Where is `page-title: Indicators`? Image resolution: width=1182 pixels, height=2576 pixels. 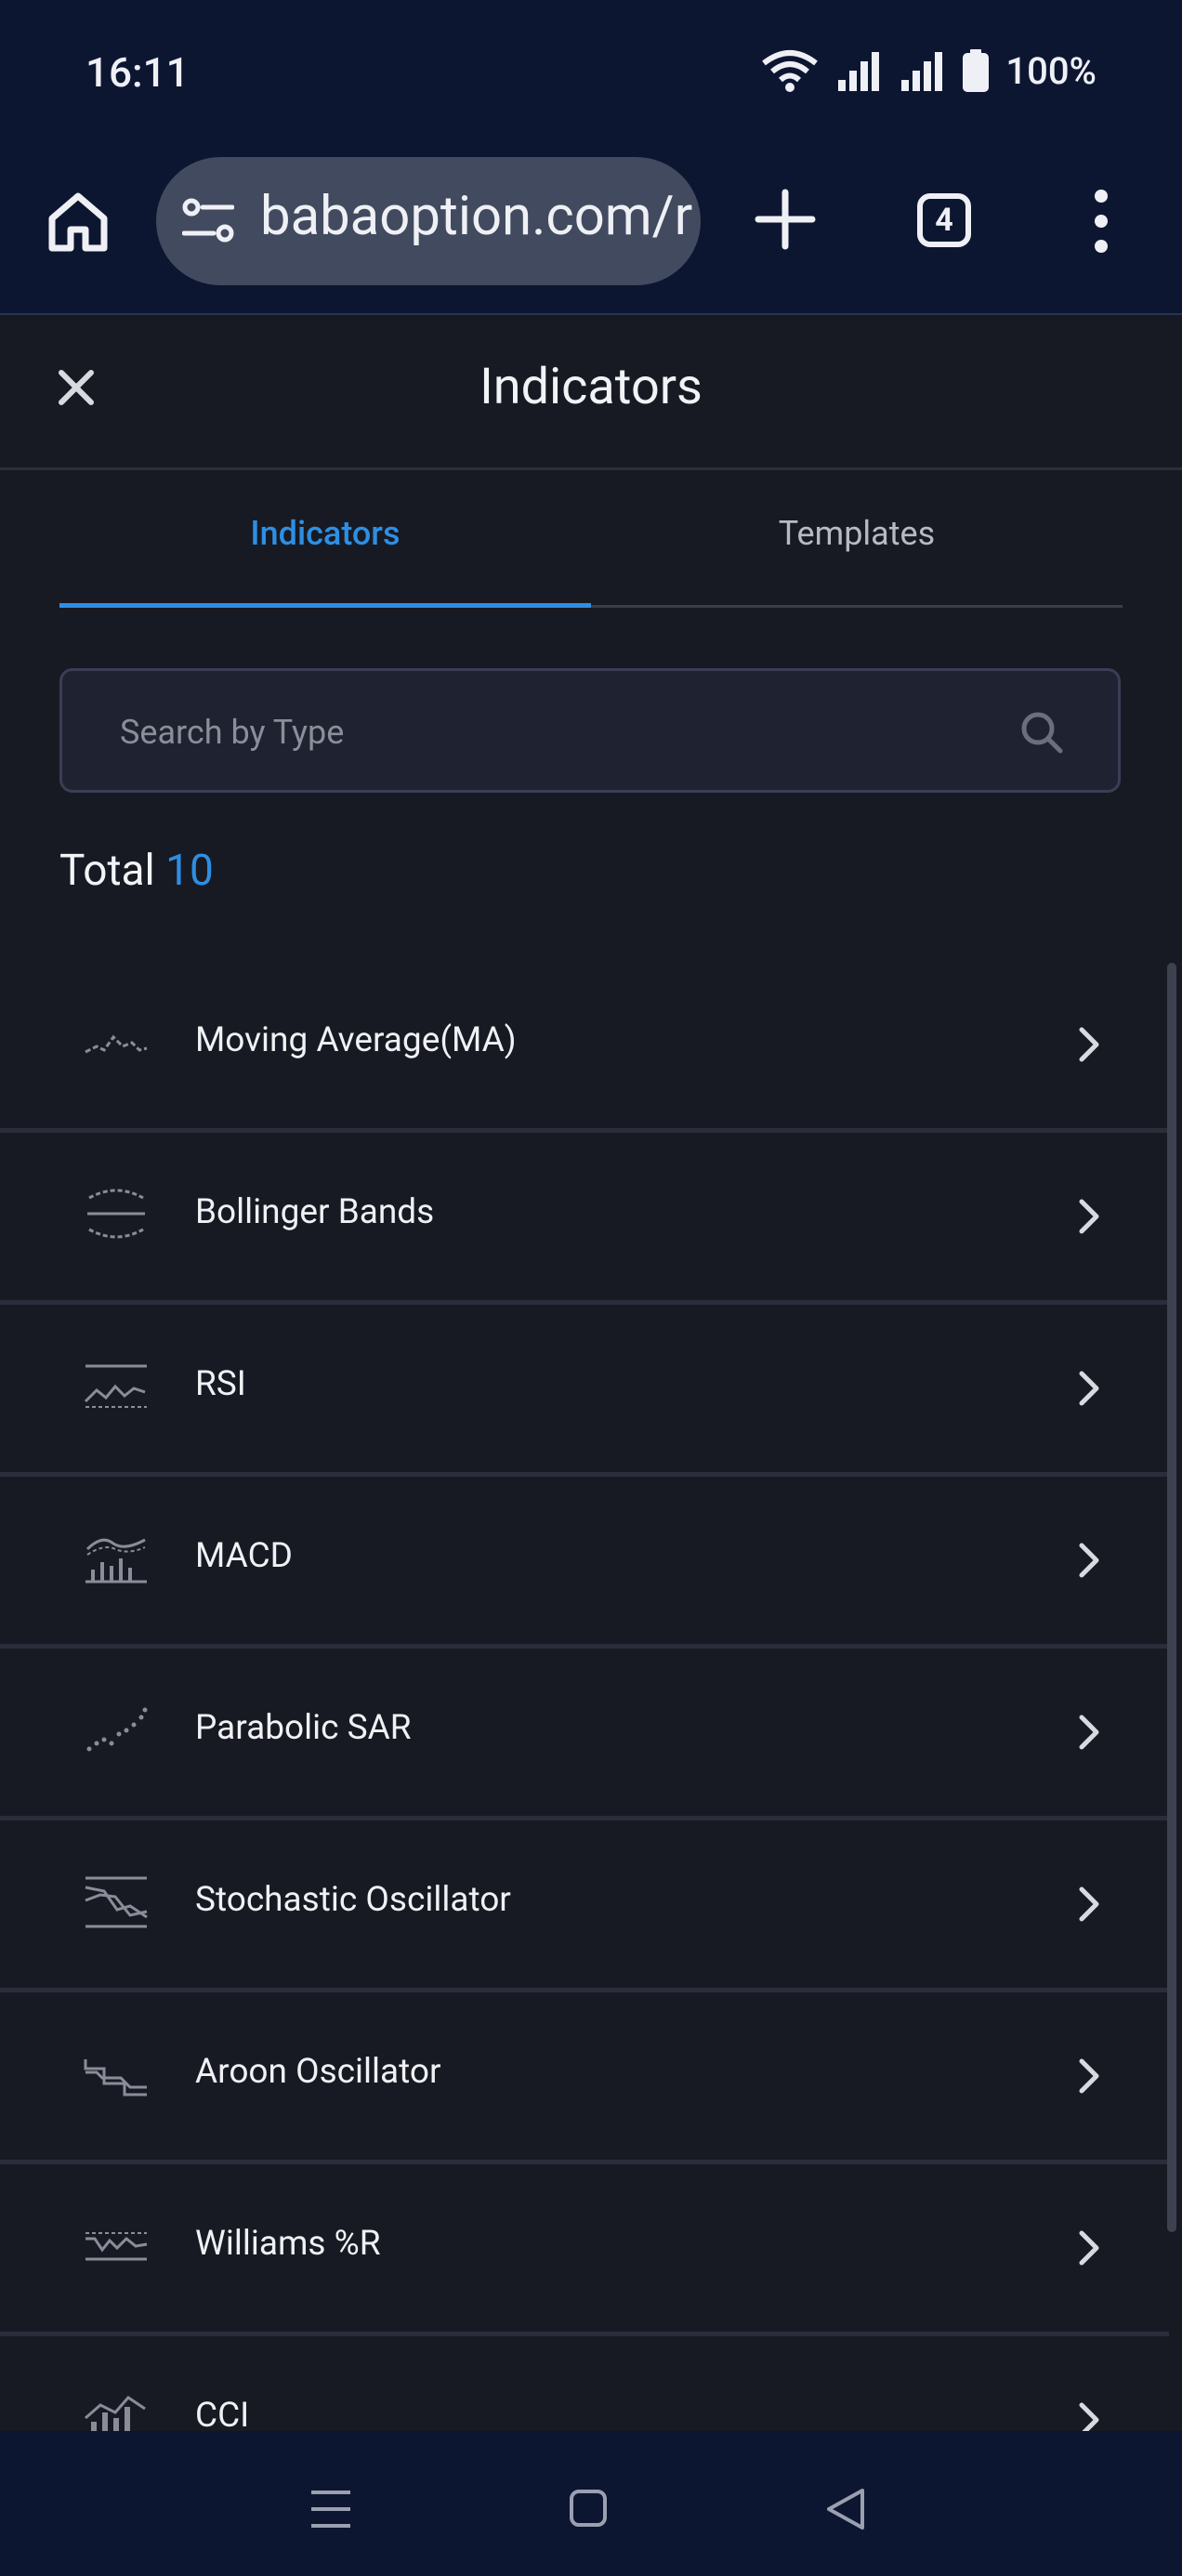
page-title: Indicators is located at coordinates (591, 387).